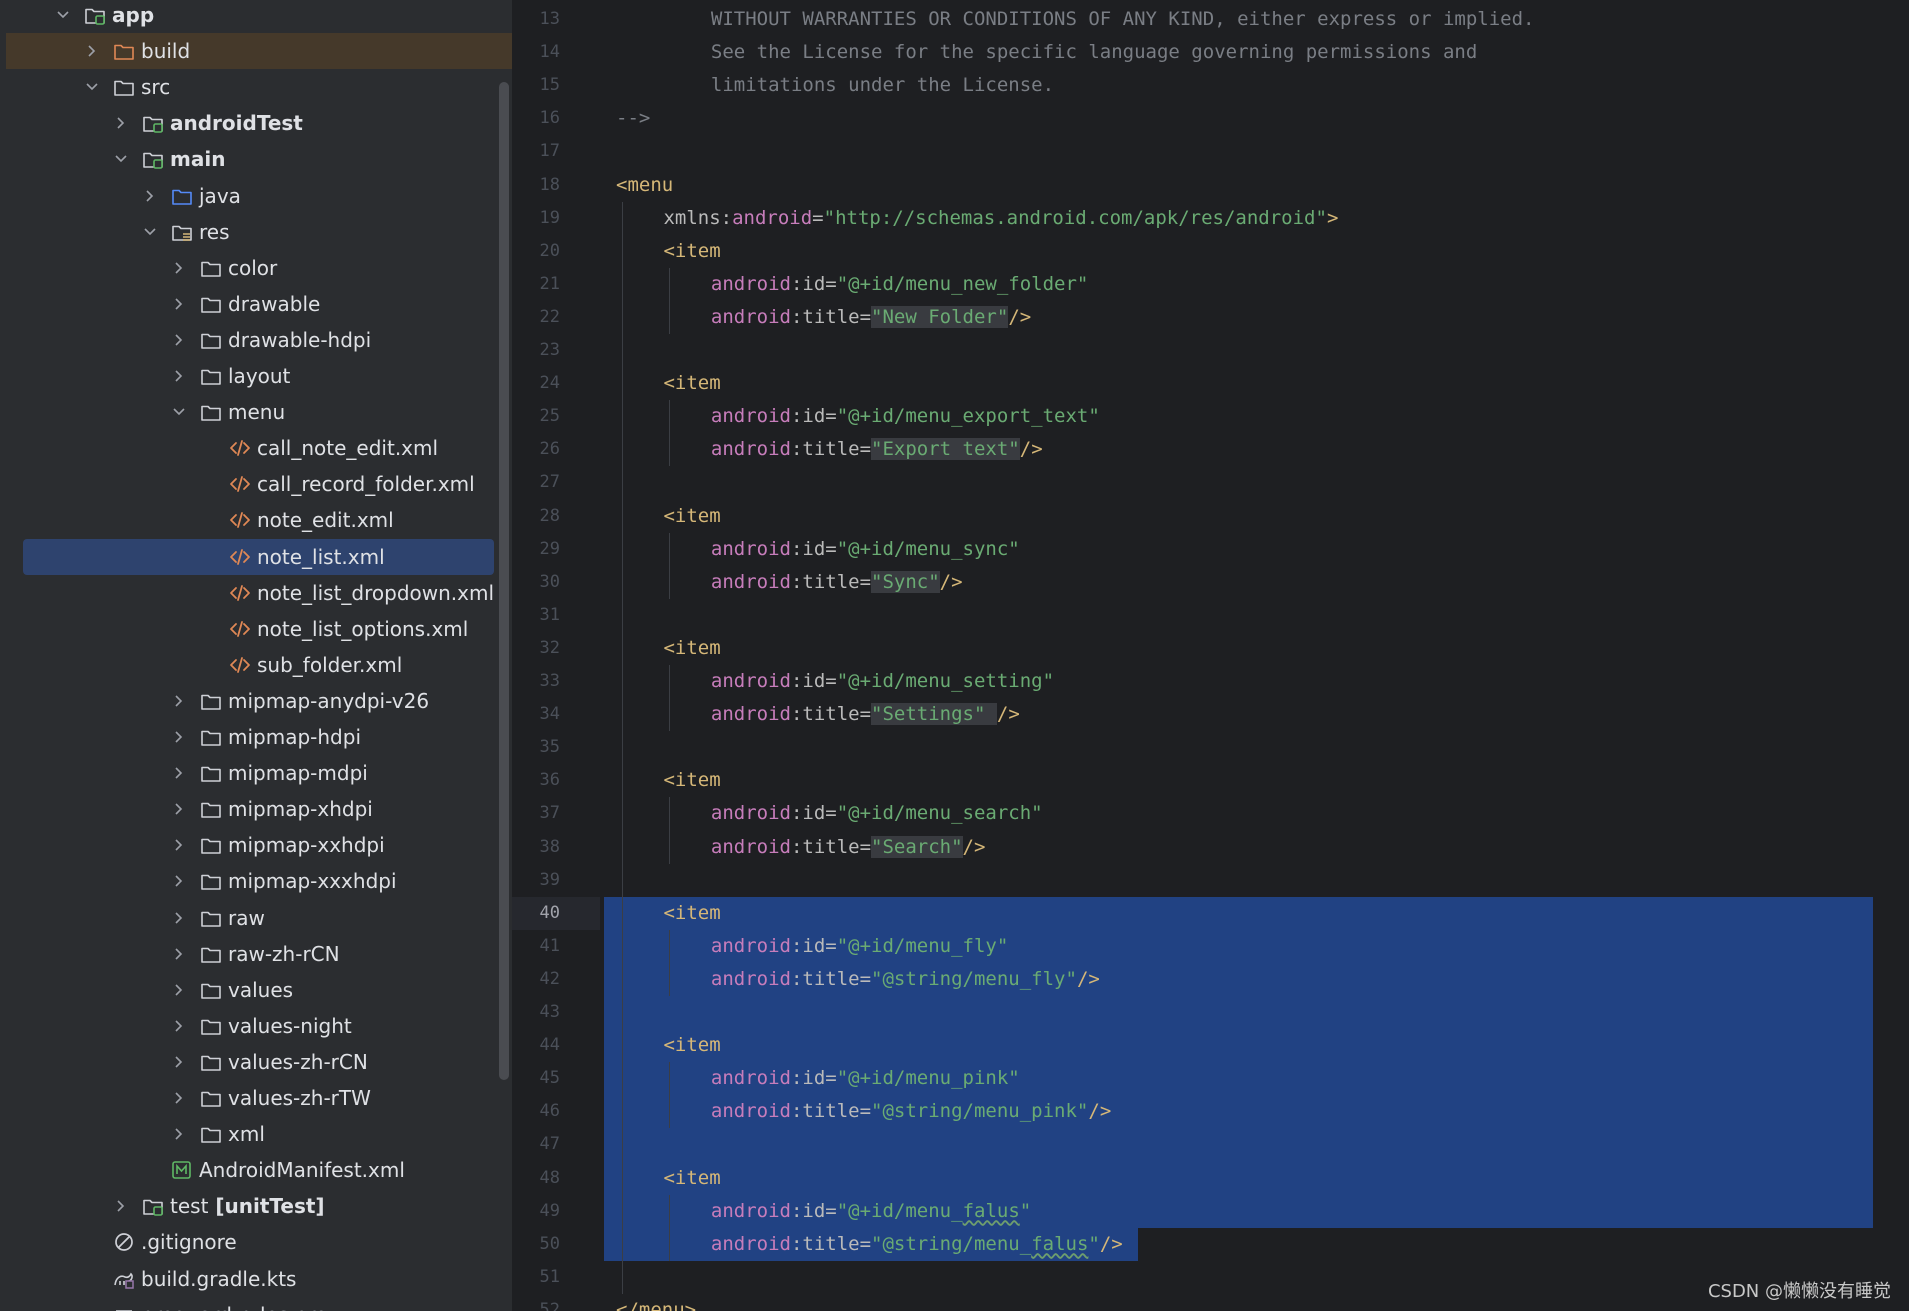 The width and height of the screenshot is (1909, 1311). I want to click on tree-item-call-note-edit-xml: call_note_edit.xml, so click(248, 448).